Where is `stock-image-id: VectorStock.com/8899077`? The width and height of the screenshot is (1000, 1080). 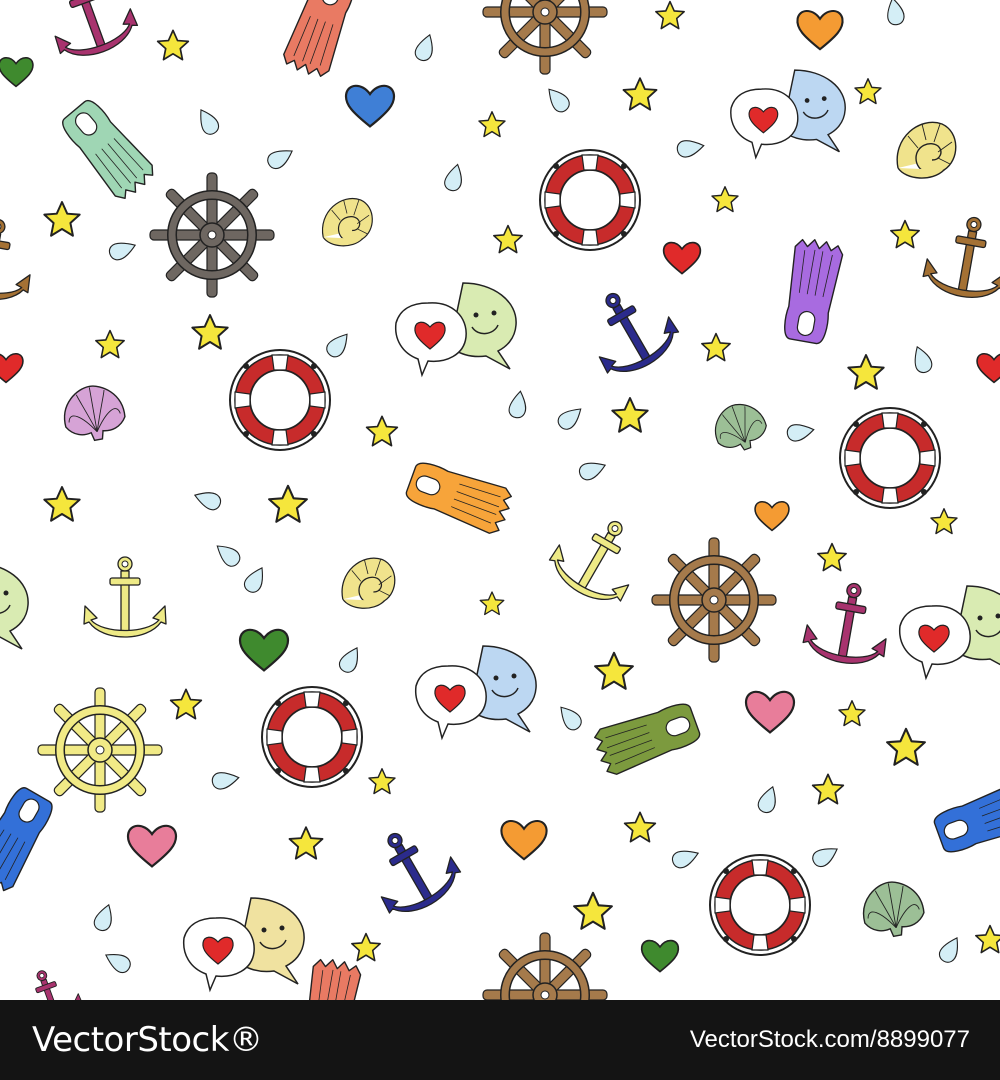
stock-image-id: VectorStock.com/8899077 is located at coordinates (829, 1039).